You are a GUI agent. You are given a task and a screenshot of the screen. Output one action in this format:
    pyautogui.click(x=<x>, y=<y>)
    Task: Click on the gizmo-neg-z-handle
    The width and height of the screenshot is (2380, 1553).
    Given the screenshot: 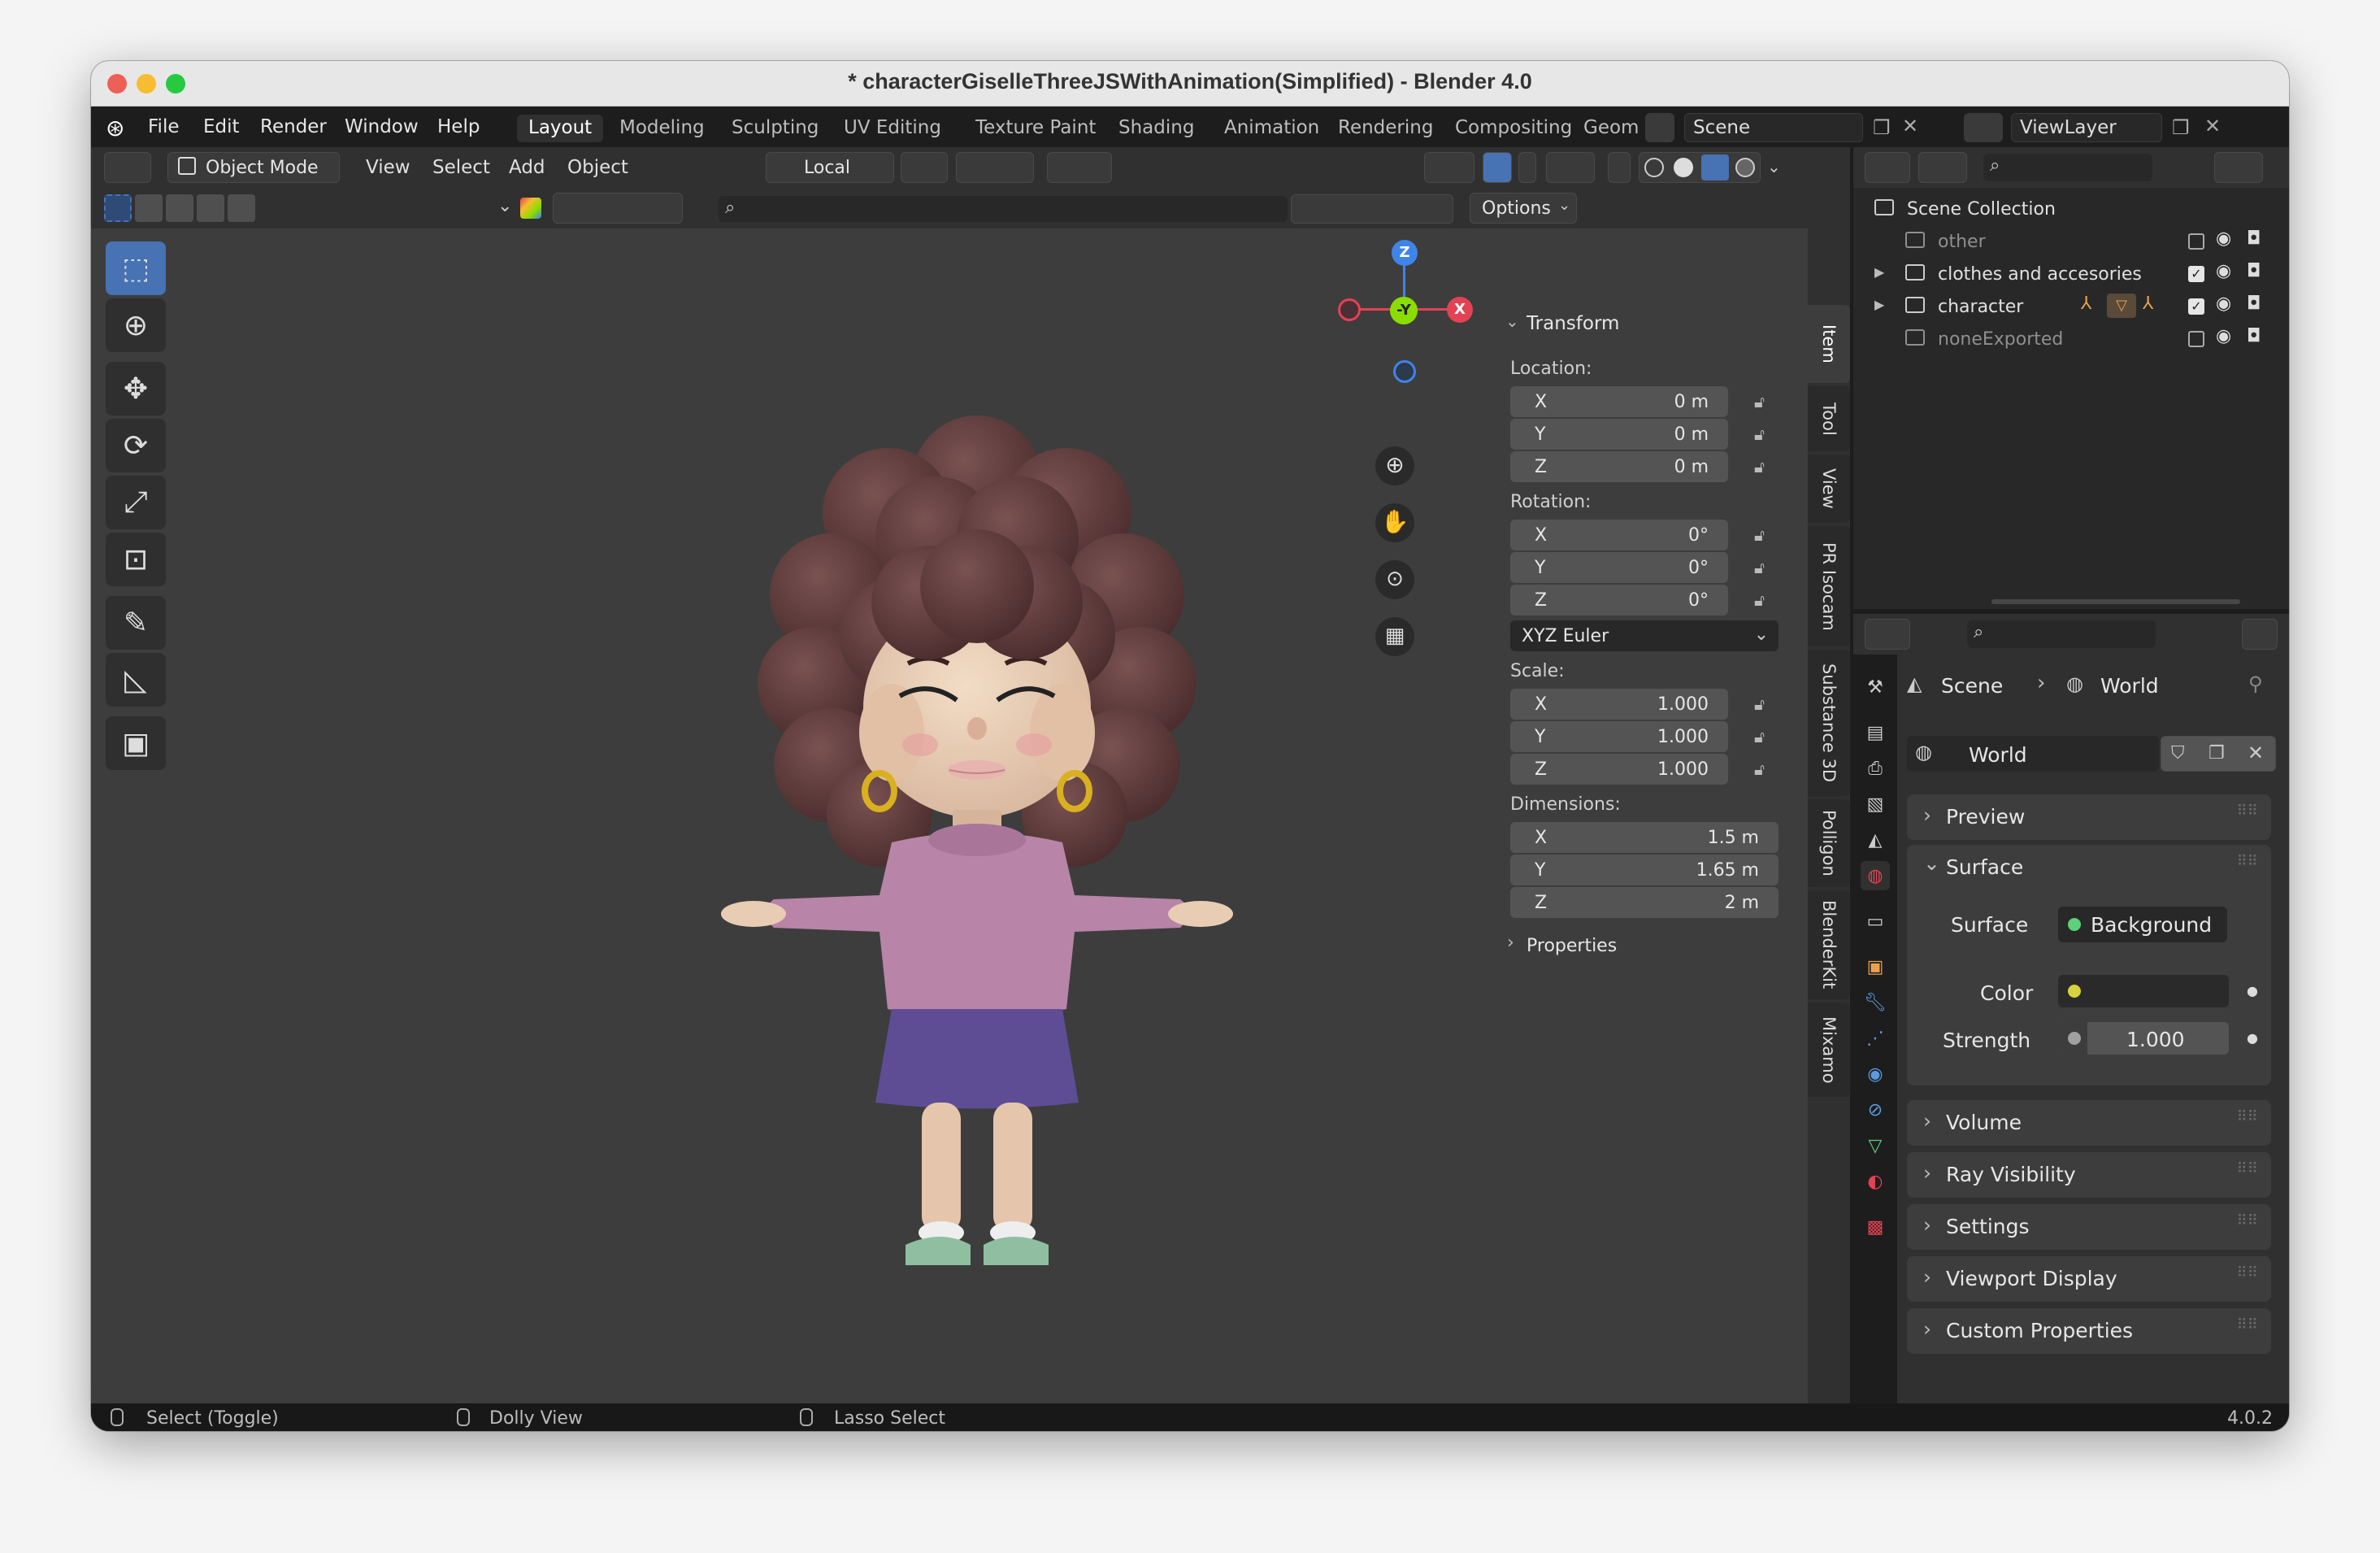 What is the action you would take?
    pyautogui.click(x=1404, y=371)
    